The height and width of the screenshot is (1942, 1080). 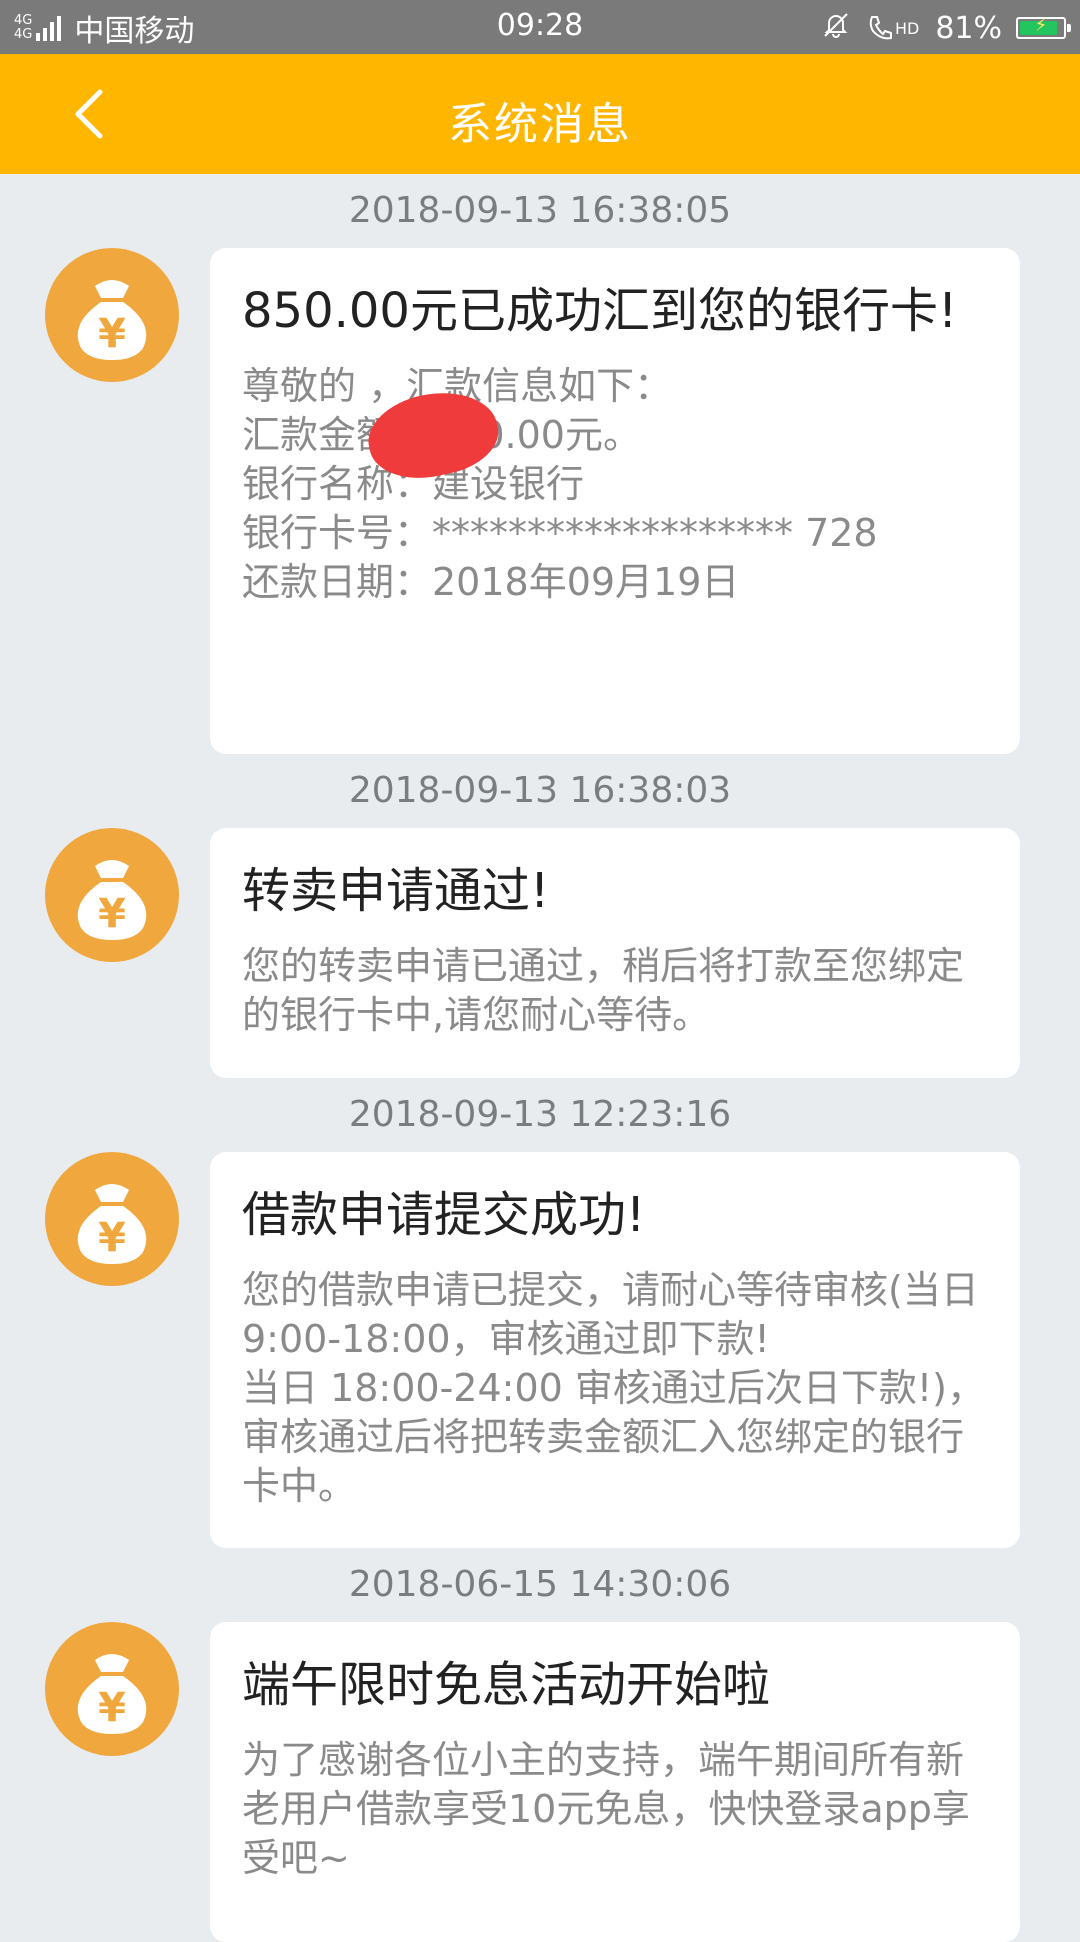 I want to click on message-card: 转卖申请通过! 您的转卖申请已通过，稍后将打款至您绑定的银行卡中,请您耐心等待。, so click(x=615, y=953).